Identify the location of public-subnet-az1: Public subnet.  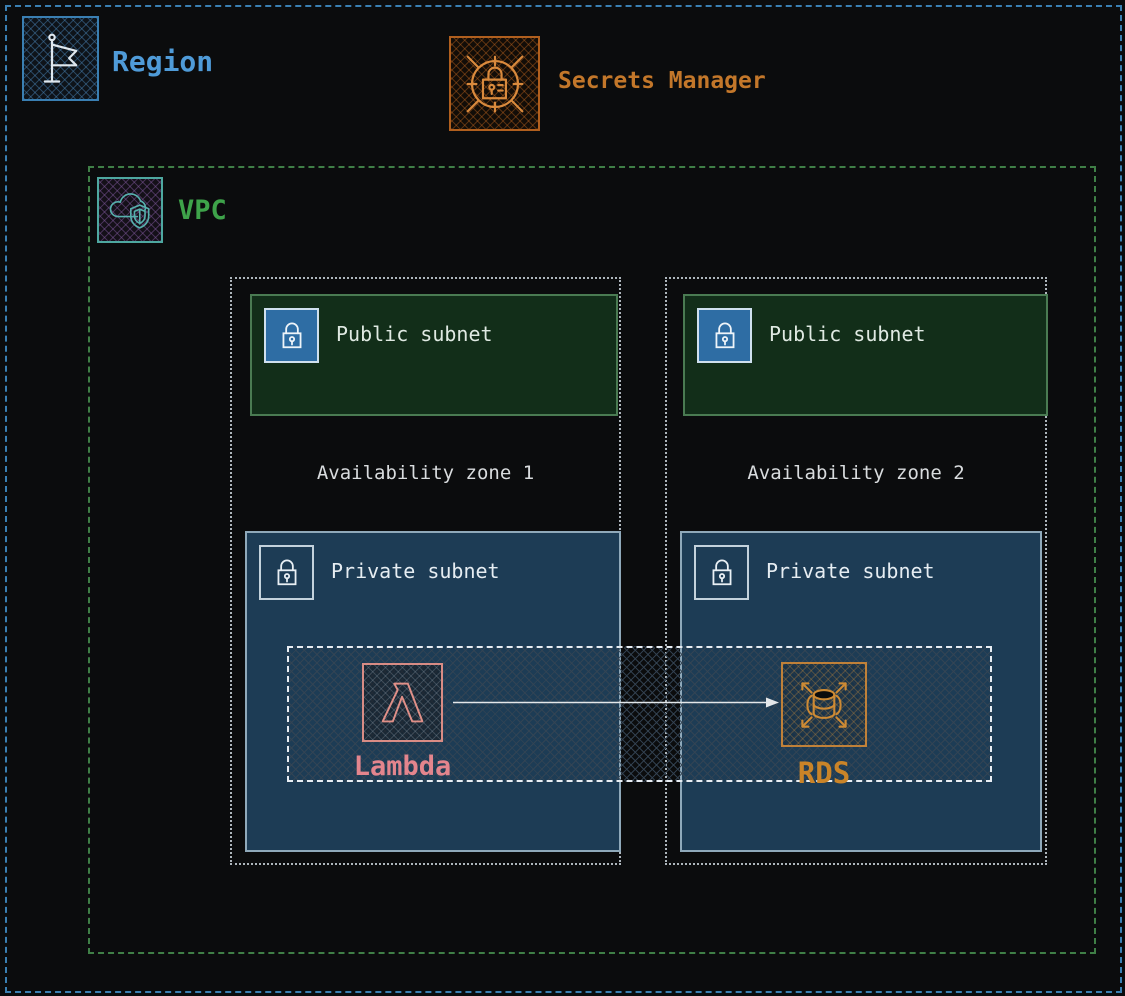
(434, 355).